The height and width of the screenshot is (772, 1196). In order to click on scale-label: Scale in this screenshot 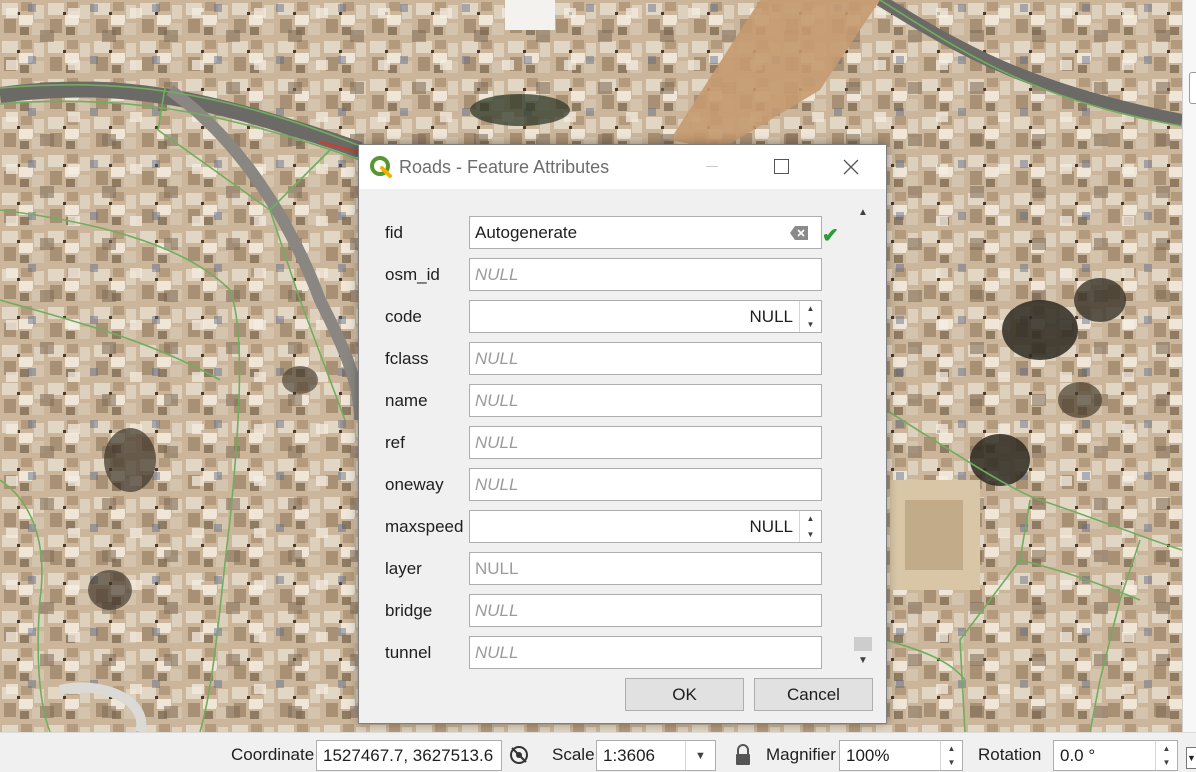, I will do `click(573, 754)`.